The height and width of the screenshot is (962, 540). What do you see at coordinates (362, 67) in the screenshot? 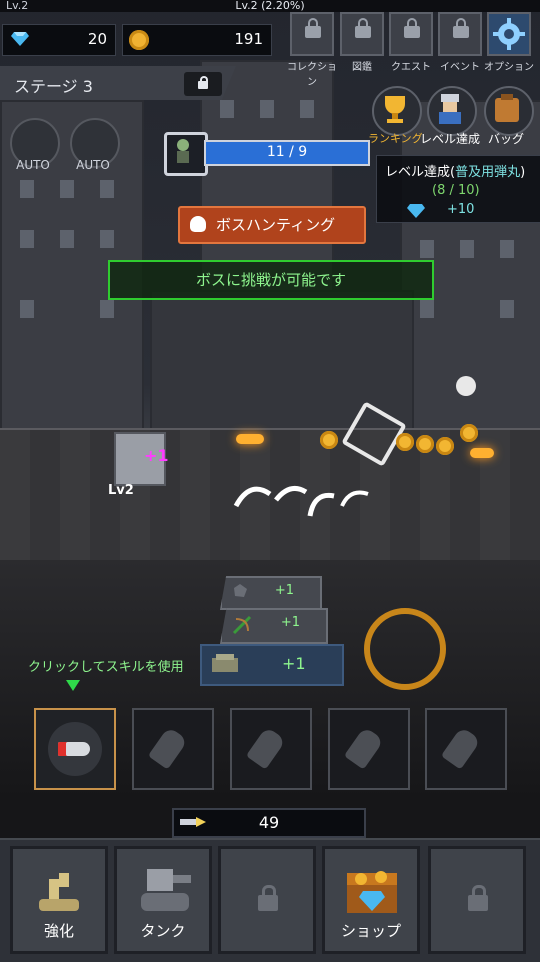
I see `encyclopedia-label: 図鑑` at bounding box center [362, 67].